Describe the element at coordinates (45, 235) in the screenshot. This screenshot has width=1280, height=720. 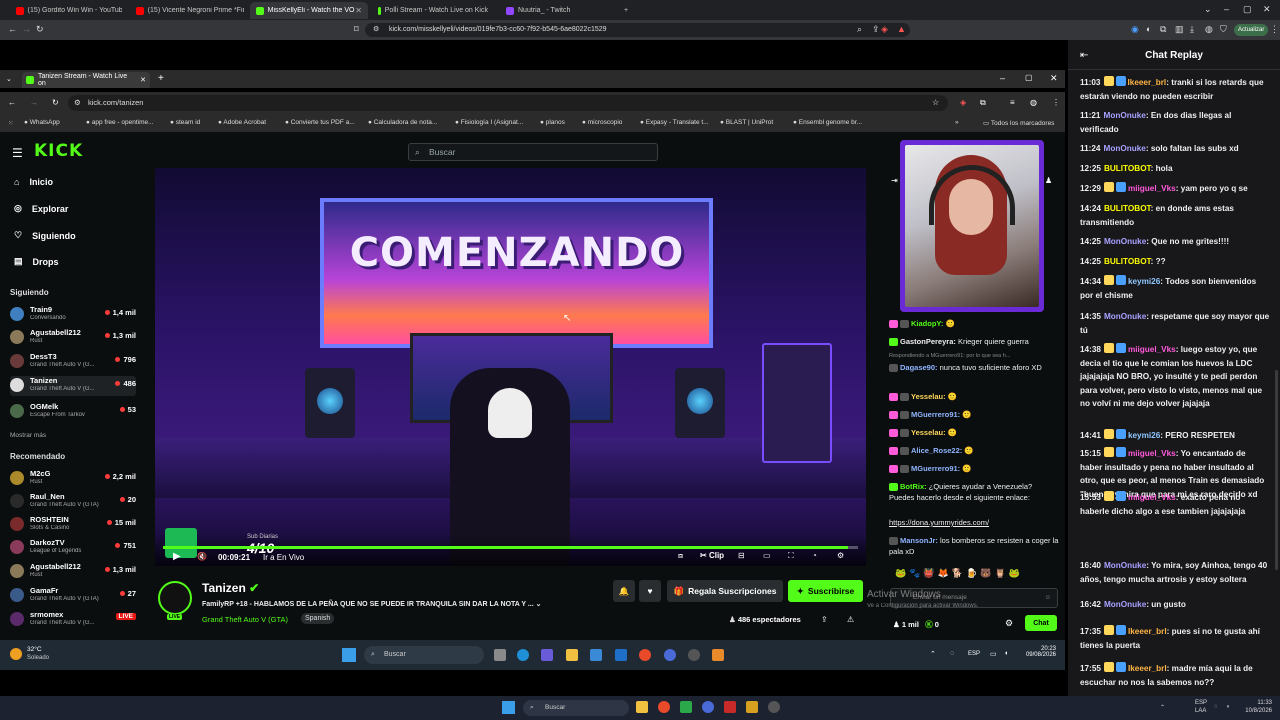
I see `nav-following: ♡ Siguiendo` at that location.